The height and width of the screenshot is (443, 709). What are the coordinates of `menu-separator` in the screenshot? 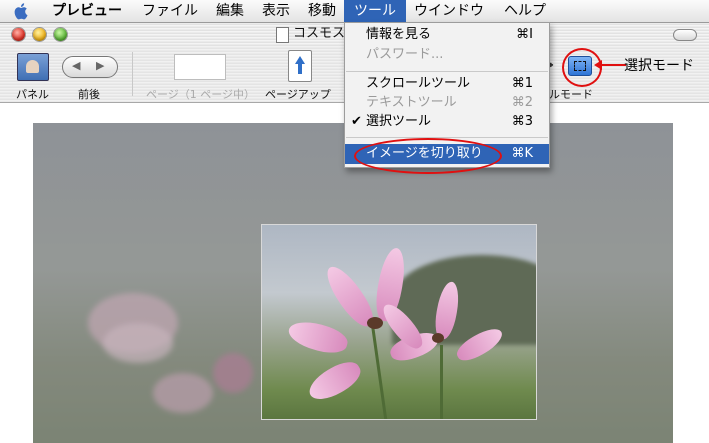 It's located at (447, 71).